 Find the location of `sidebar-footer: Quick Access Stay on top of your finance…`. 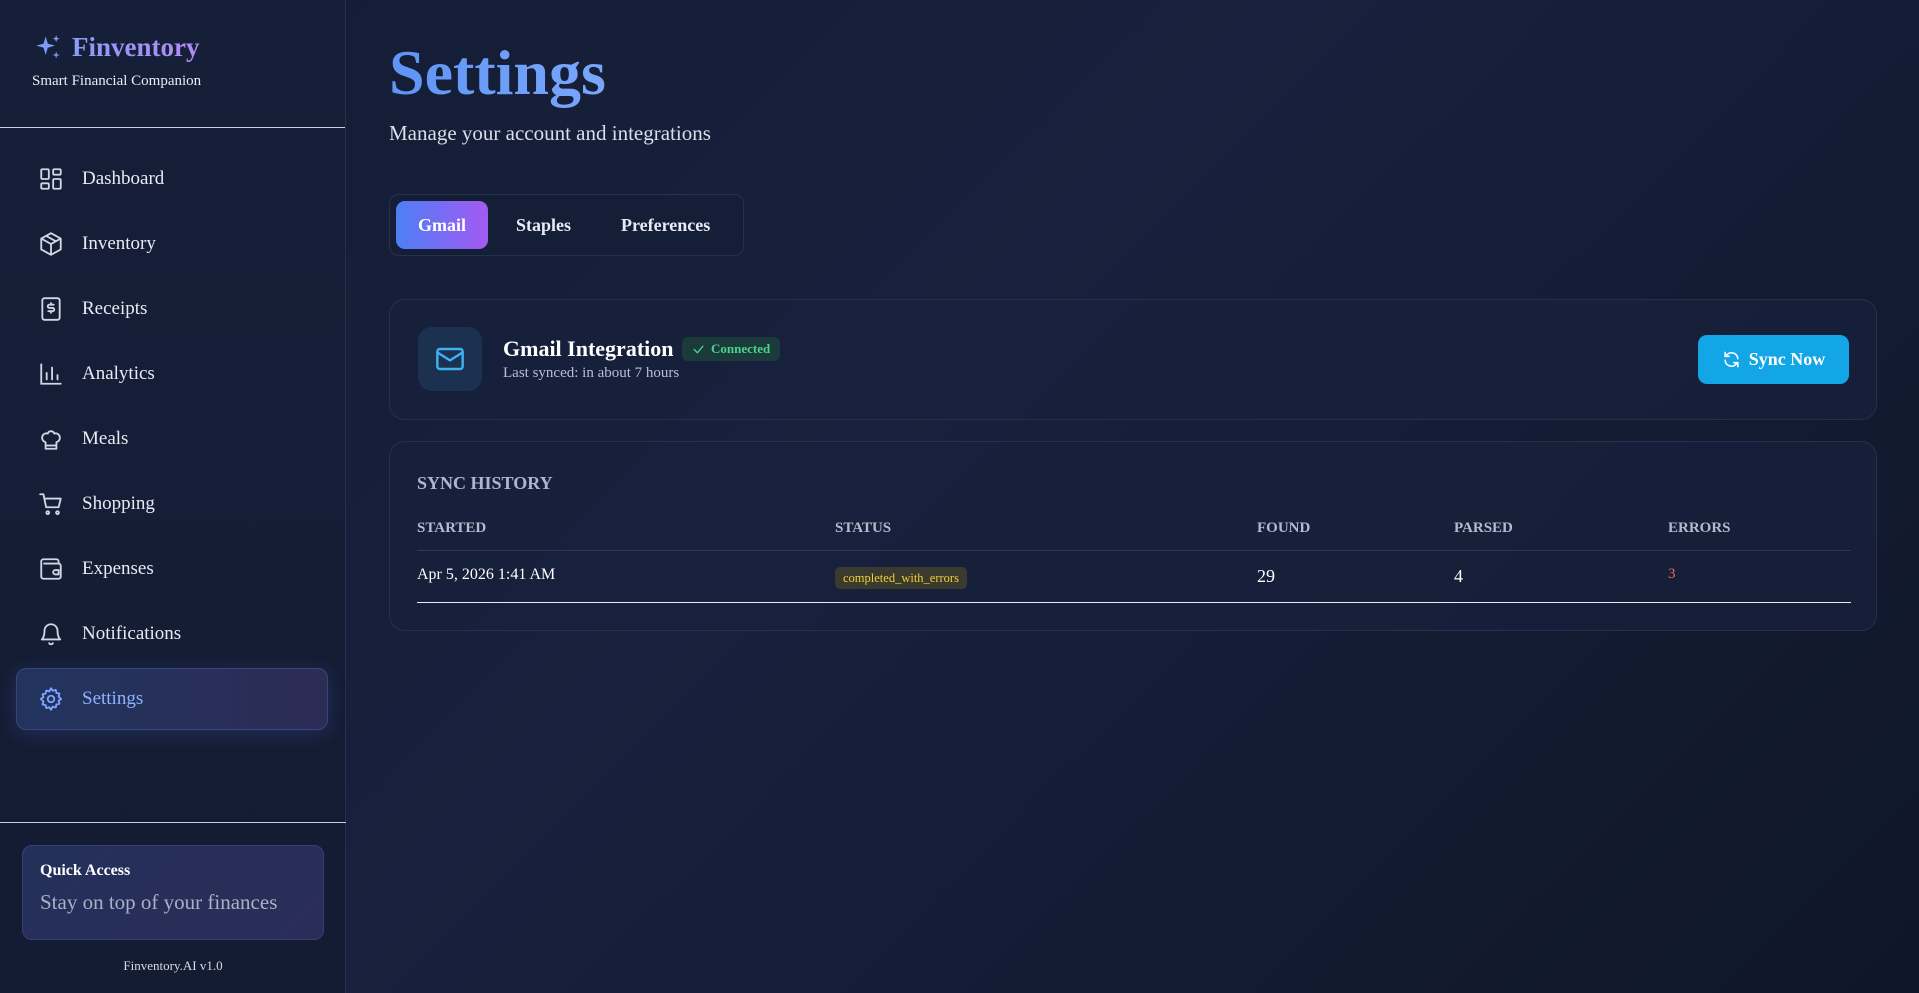

sidebar-footer: Quick Access Stay on top of your finance… is located at coordinates (173, 907).